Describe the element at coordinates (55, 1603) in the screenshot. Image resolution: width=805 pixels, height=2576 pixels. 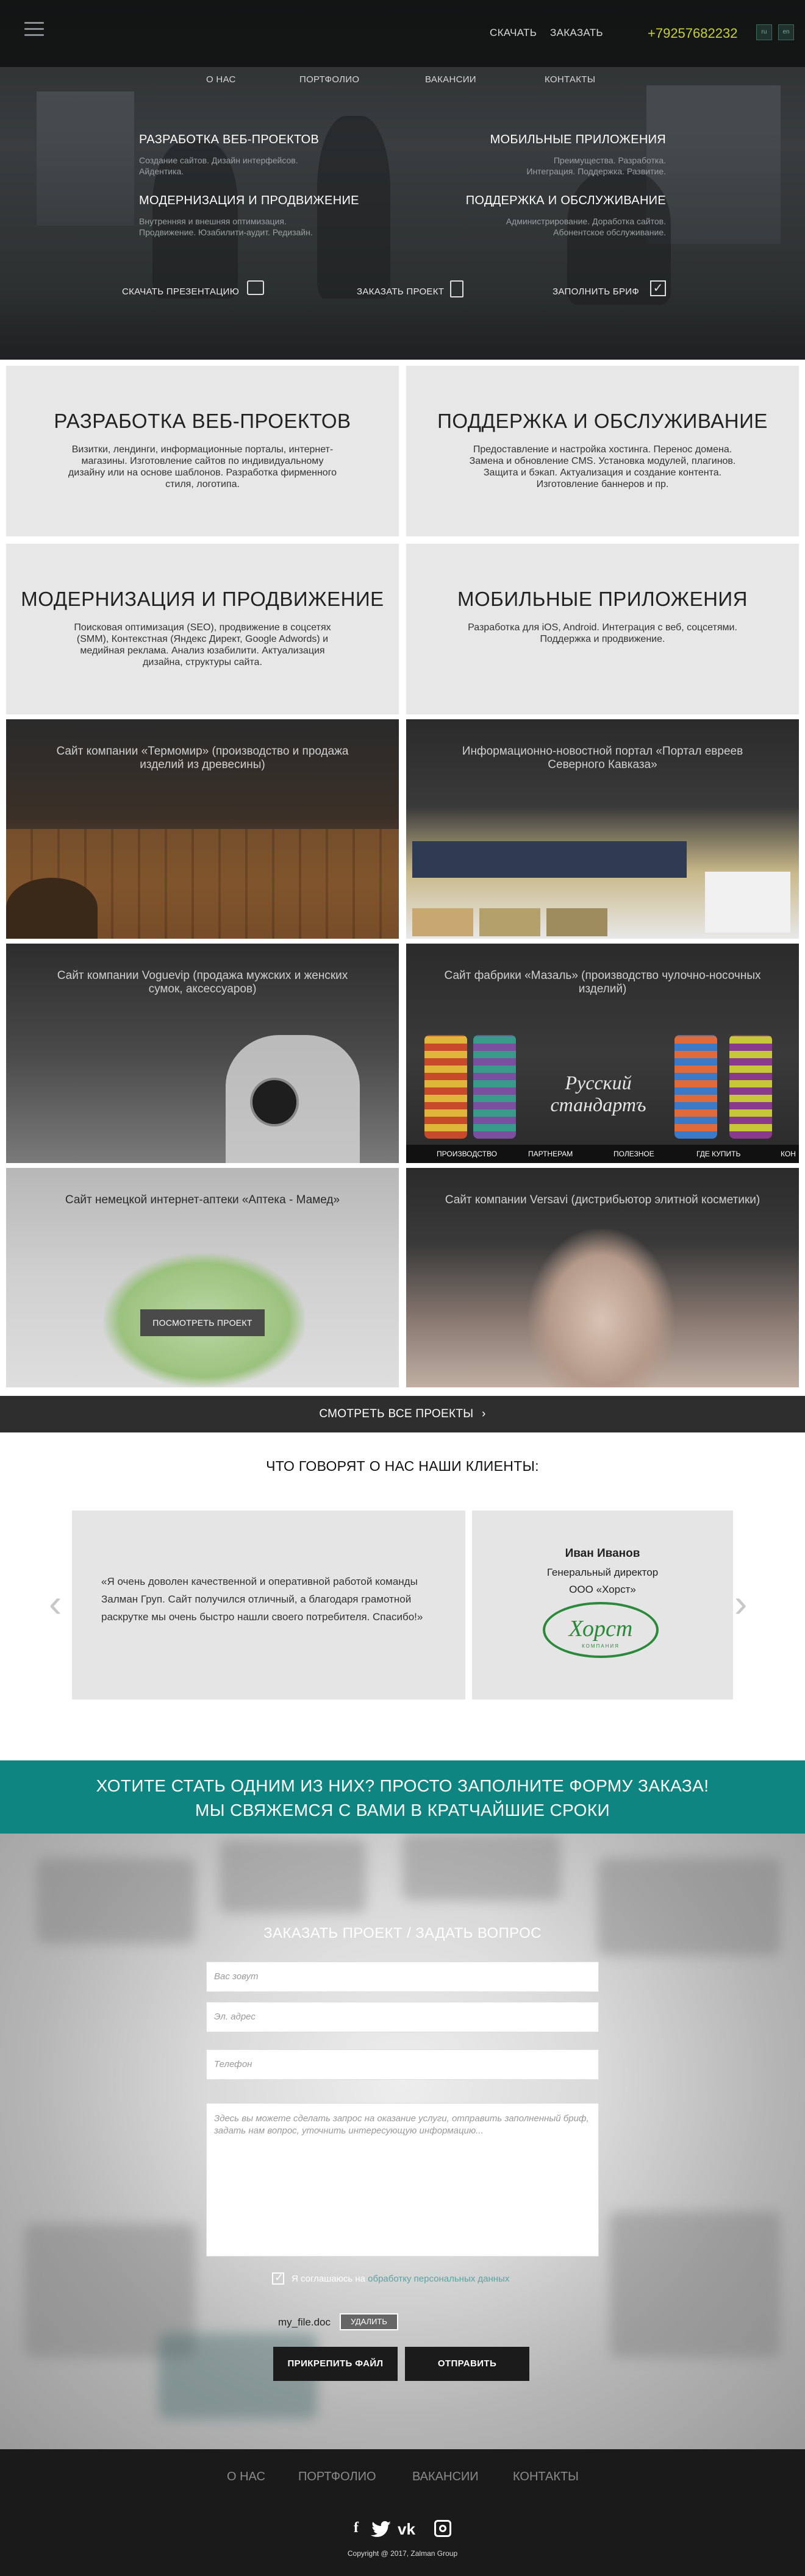
I see `chevron-left-icon: ‹` at that location.